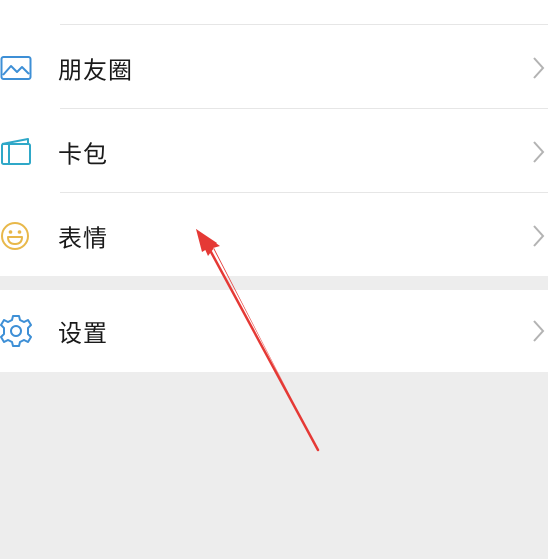  I want to click on menu-item-settings-label: 设置, so click(83, 333).